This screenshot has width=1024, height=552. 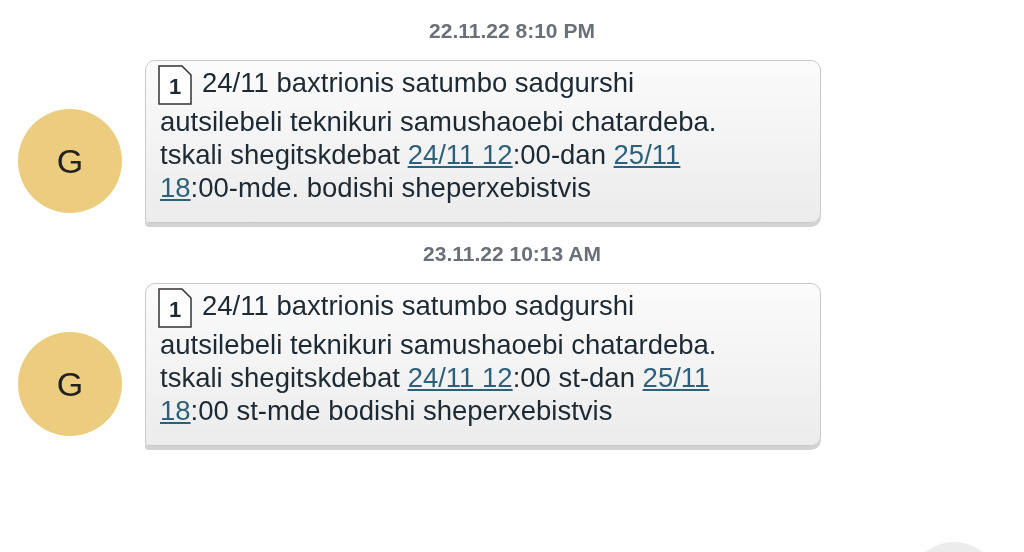 What do you see at coordinates (512, 31) in the screenshot?
I see `message-date: 22.11.22 8:10 PM` at bounding box center [512, 31].